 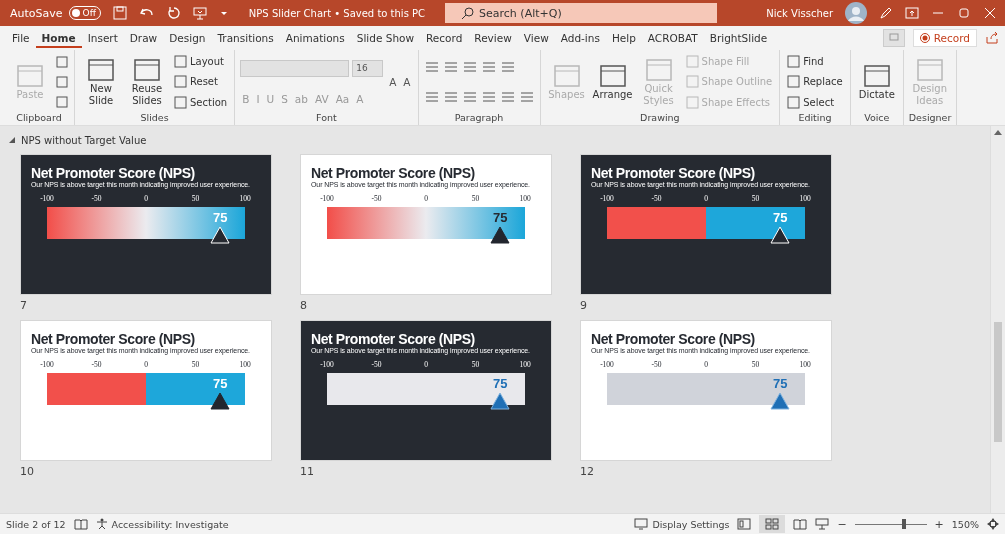 What do you see at coordinates (856, 13) in the screenshot?
I see `avatar-icon` at bounding box center [856, 13].